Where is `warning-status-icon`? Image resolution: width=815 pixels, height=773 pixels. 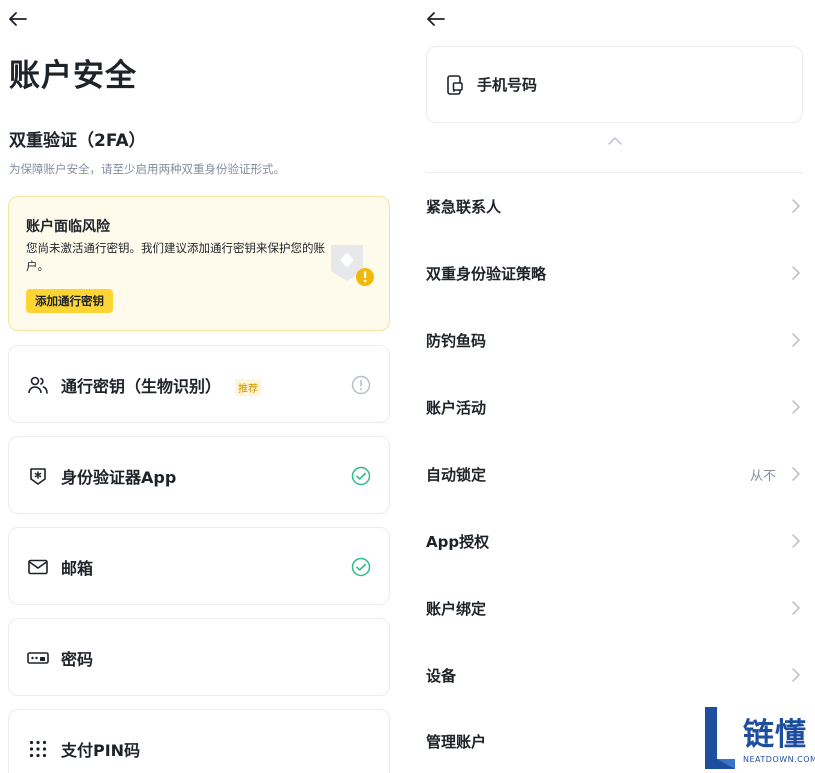 warning-status-icon is located at coordinates (361, 385).